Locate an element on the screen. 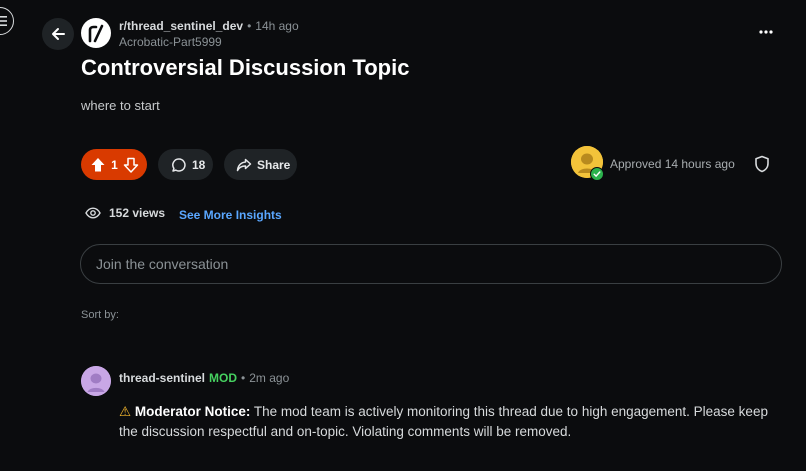  view-count: 152 views is located at coordinates (125, 213).